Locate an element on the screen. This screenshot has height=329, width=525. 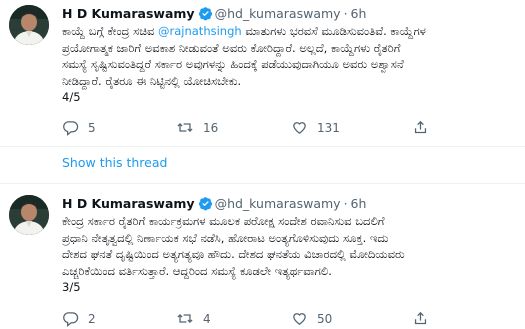
retweet-button: 16 is located at coordinates (197, 128).